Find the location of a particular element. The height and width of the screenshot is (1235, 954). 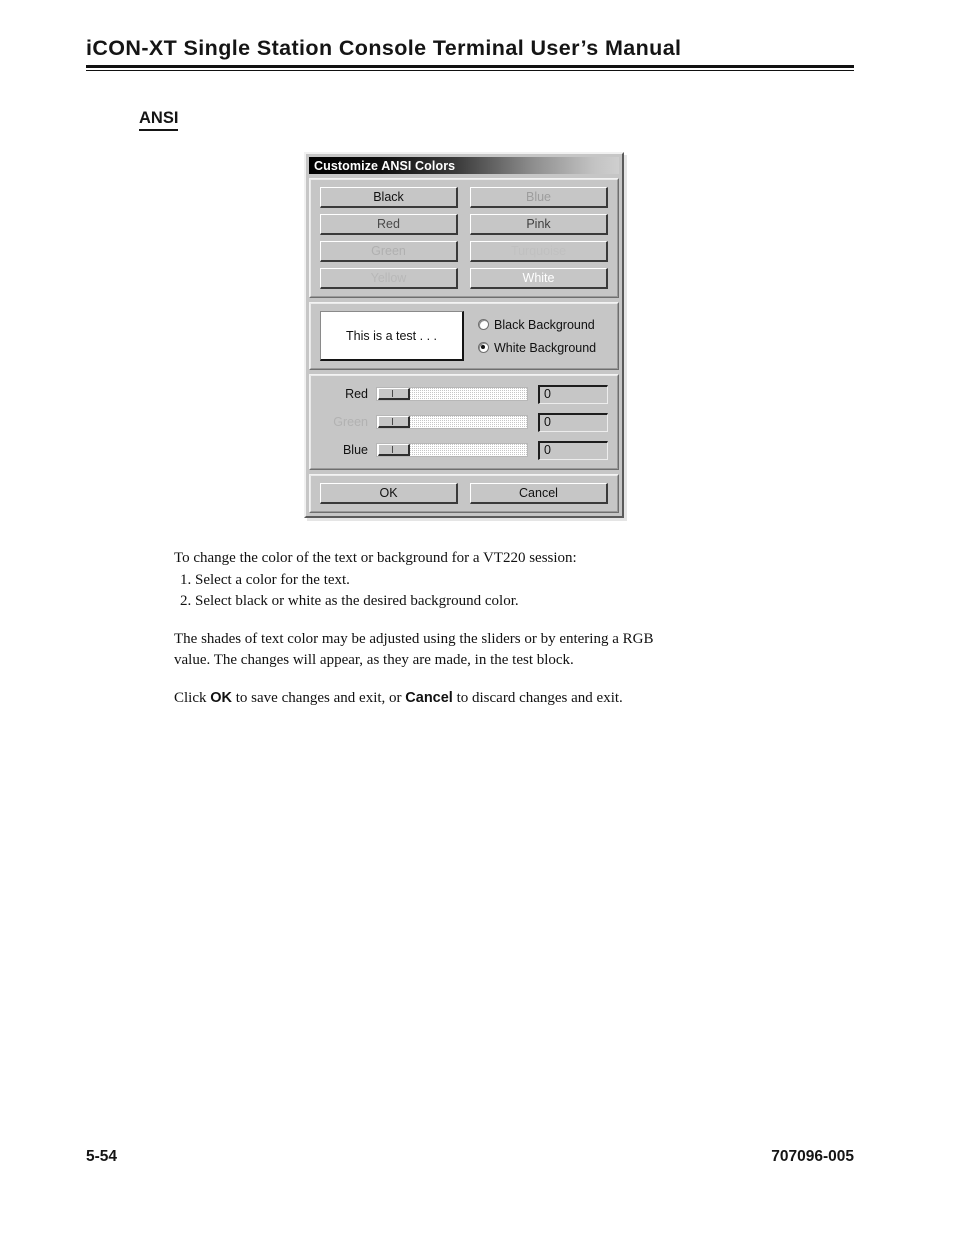

footer-page-number: 5-54 is located at coordinates (102, 1156).